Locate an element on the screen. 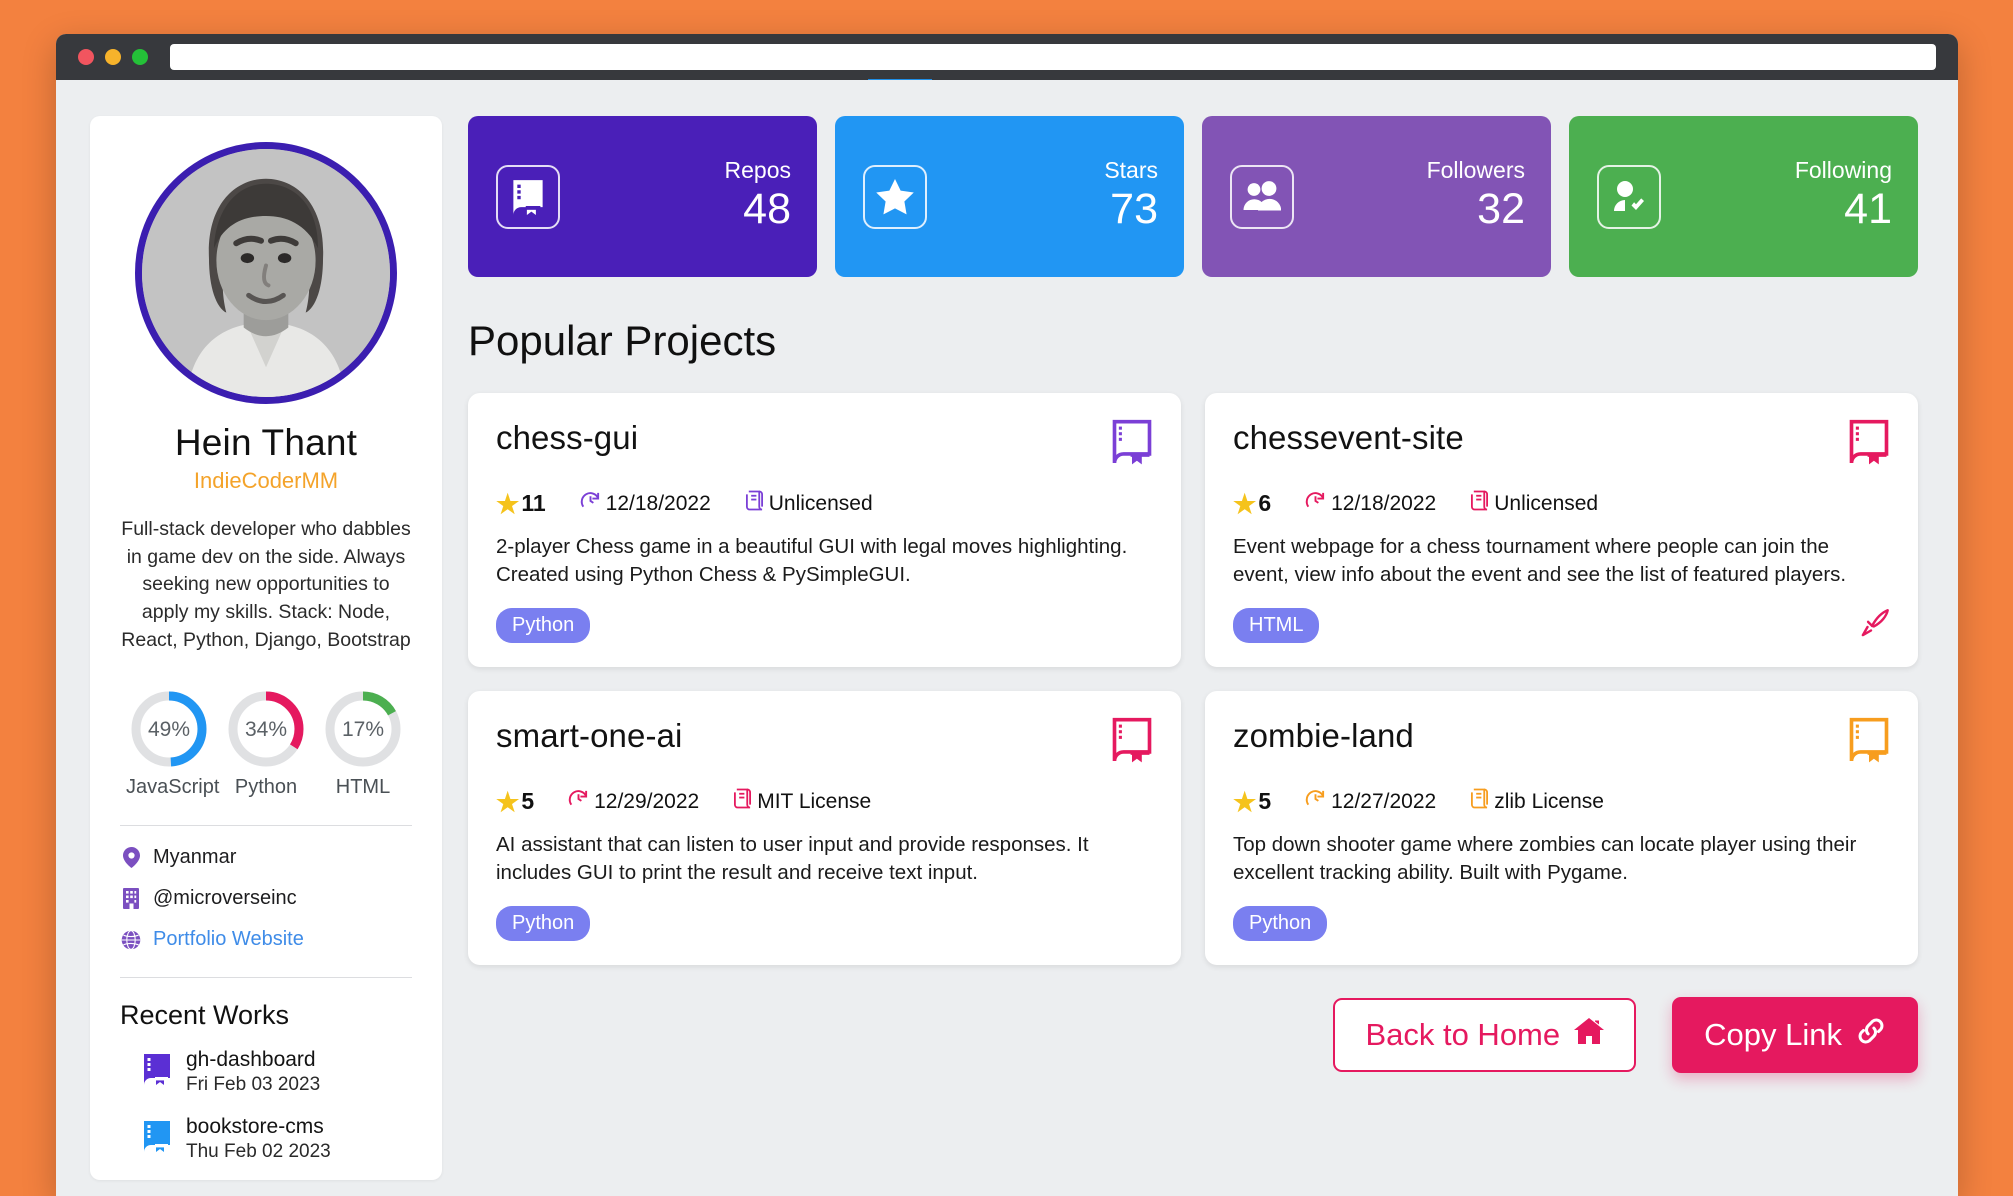 The width and height of the screenshot is (2013, 1196). recent-work-item: gh-dashboard Fri Feb 03 2023 is located at coordinates (266, 1071).